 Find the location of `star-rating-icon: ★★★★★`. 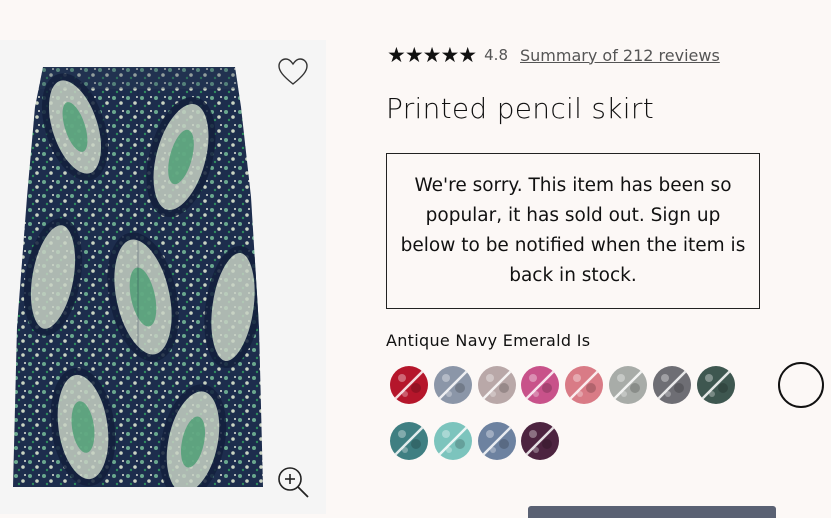

star-rating-icon: ★★★★★ is located at coordinates (432, 55).